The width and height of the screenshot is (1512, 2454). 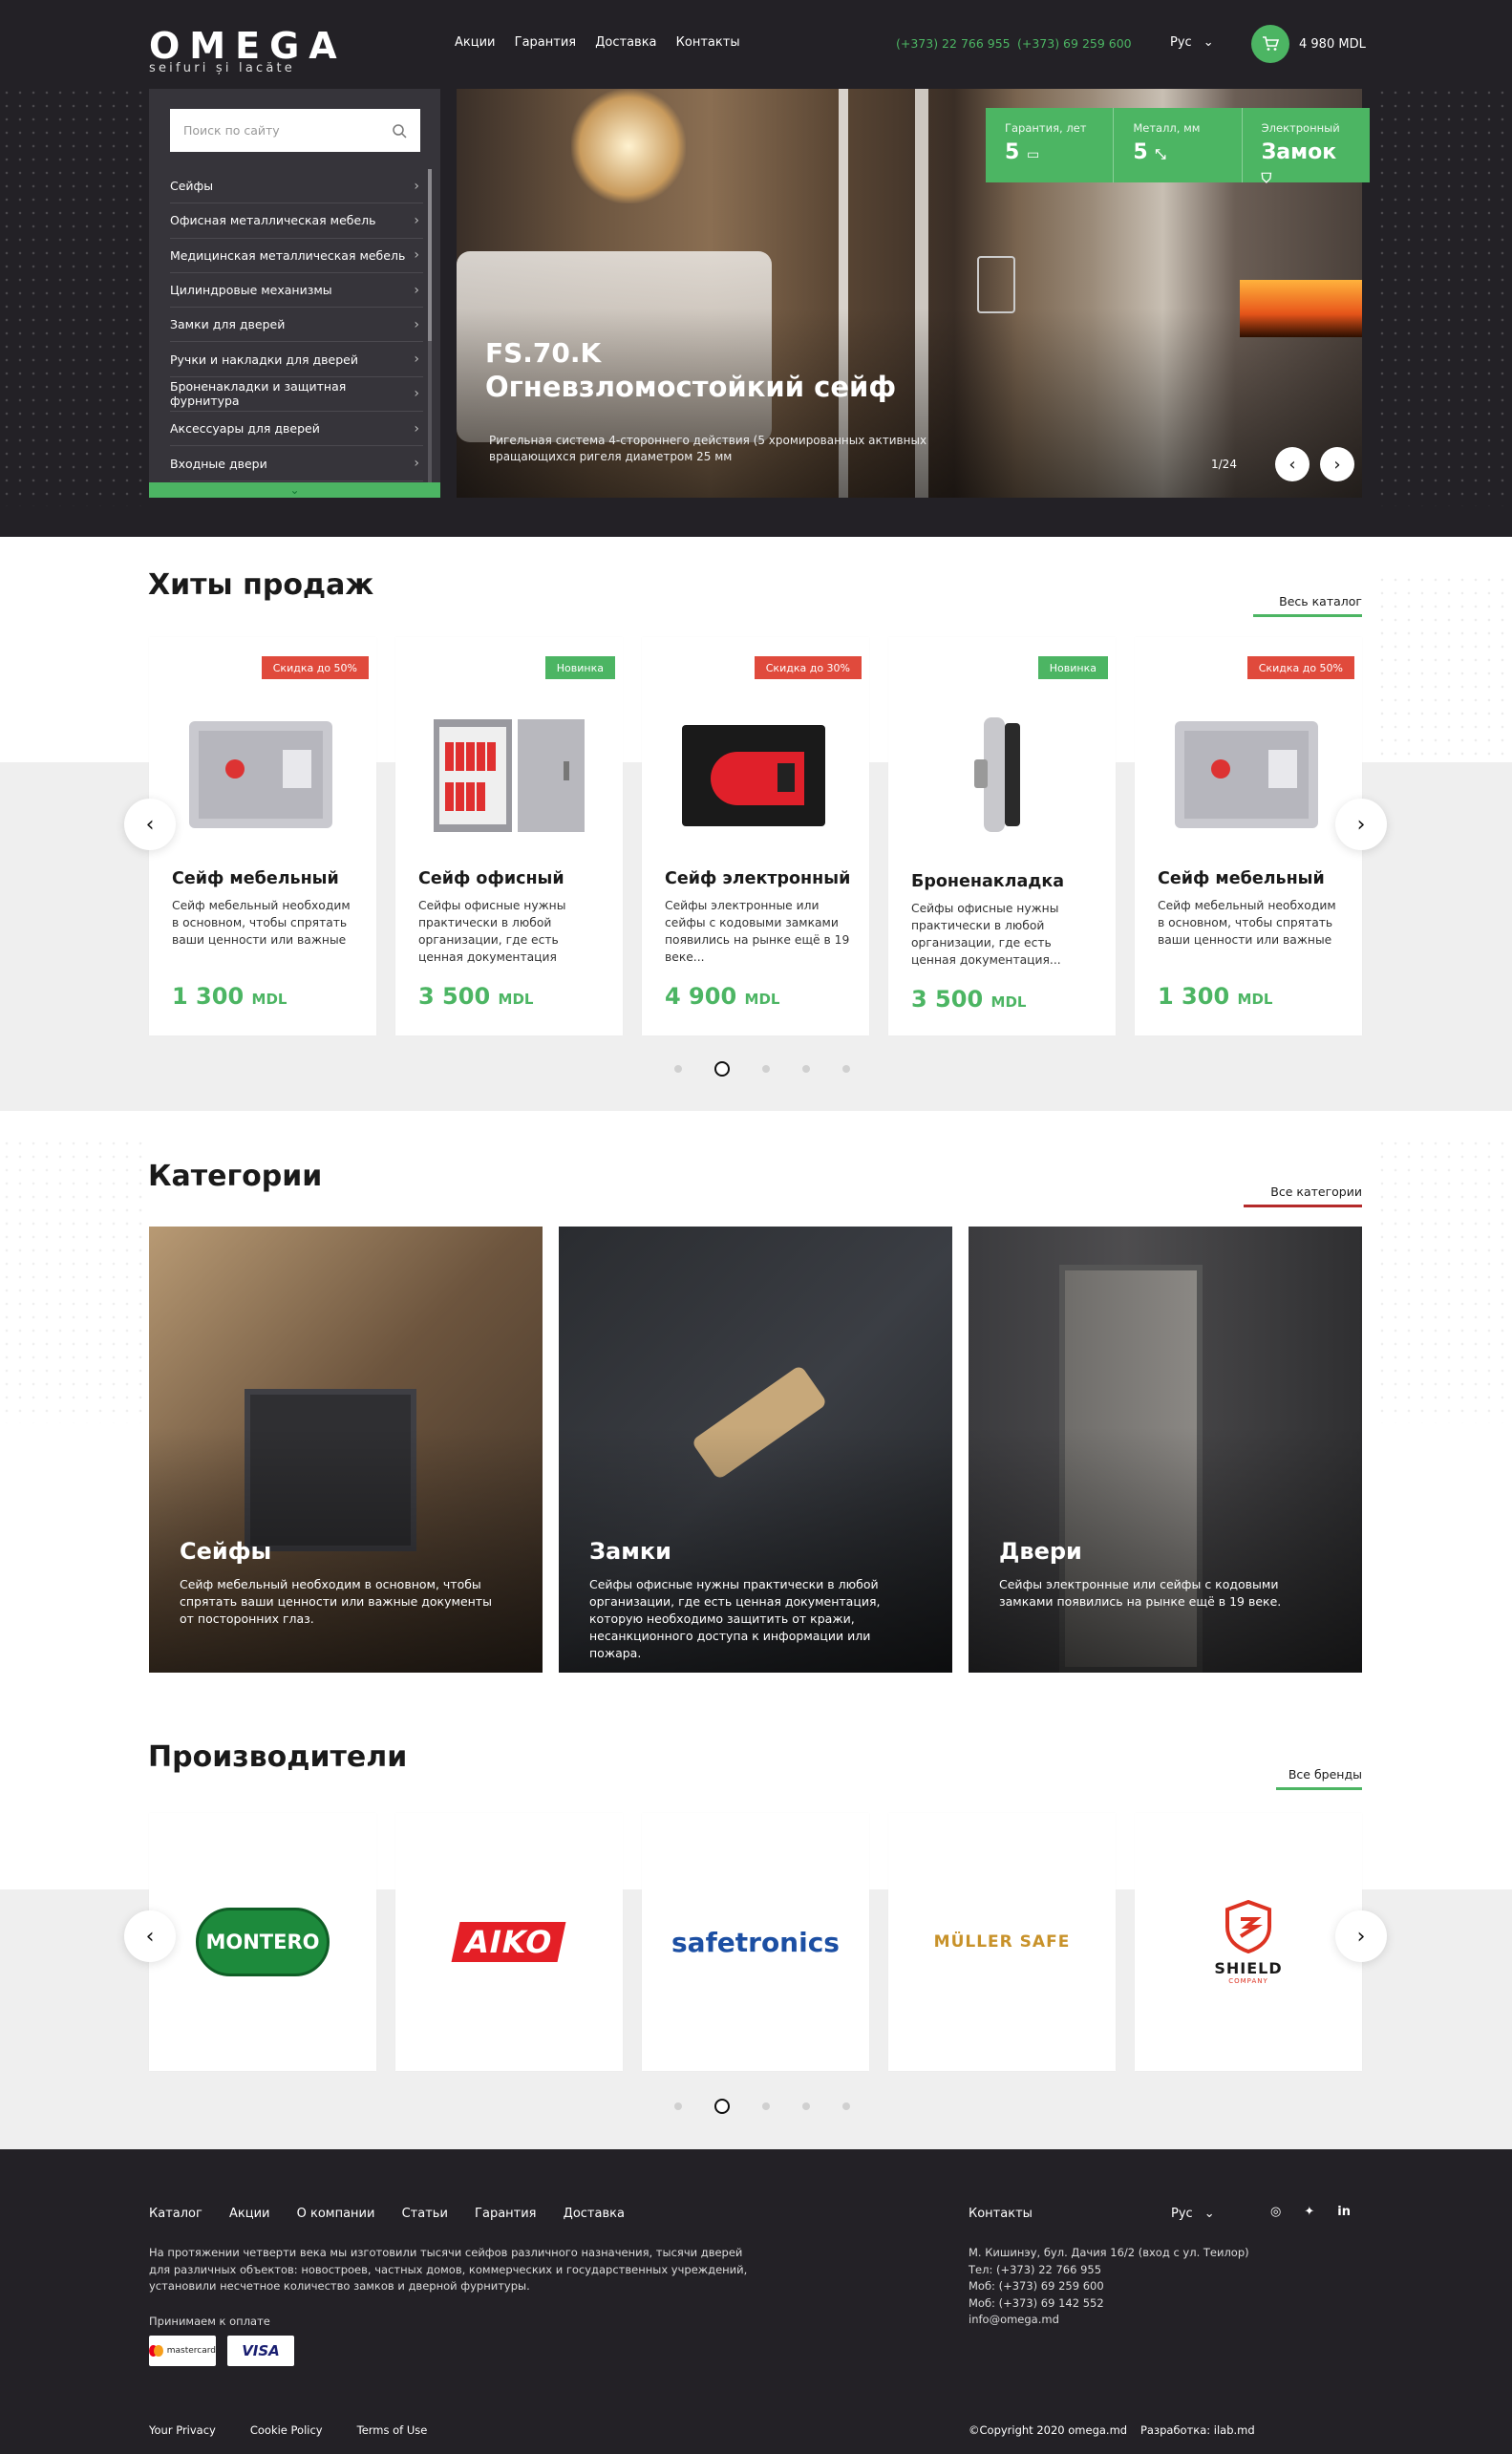 I want to click on spec-value: Замок, so click(x=1299, y=152).